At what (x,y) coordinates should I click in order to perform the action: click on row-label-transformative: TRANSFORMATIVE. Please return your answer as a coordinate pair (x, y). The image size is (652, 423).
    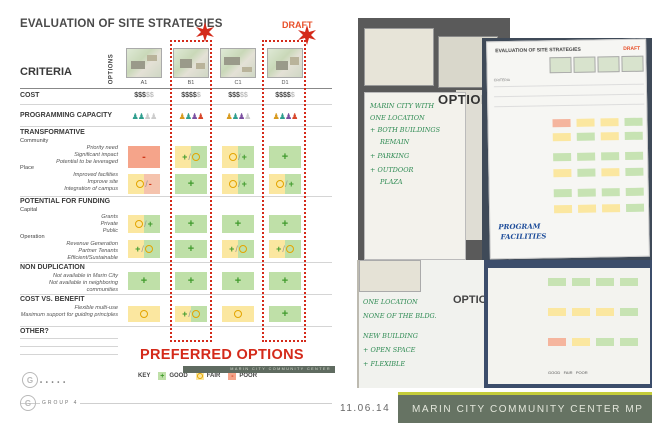
    Looking at the image, I should click on (52, 132).